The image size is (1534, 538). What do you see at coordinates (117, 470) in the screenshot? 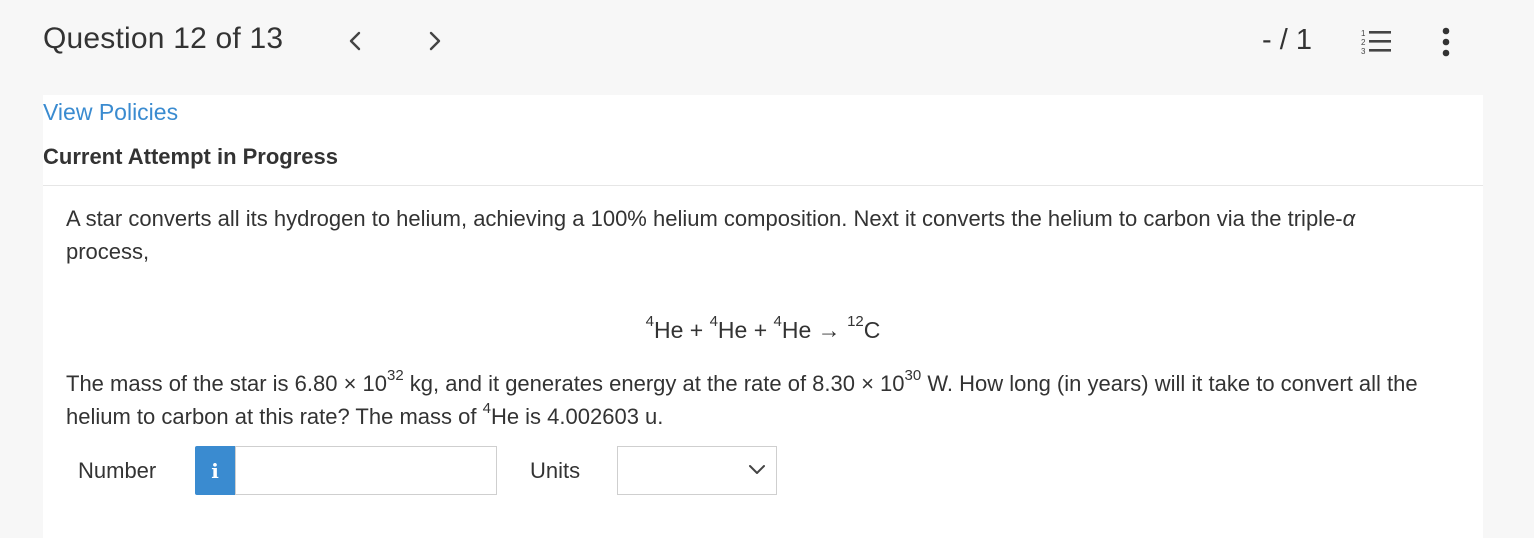
I see `number-label: Number` at bounding box center [117, 470].